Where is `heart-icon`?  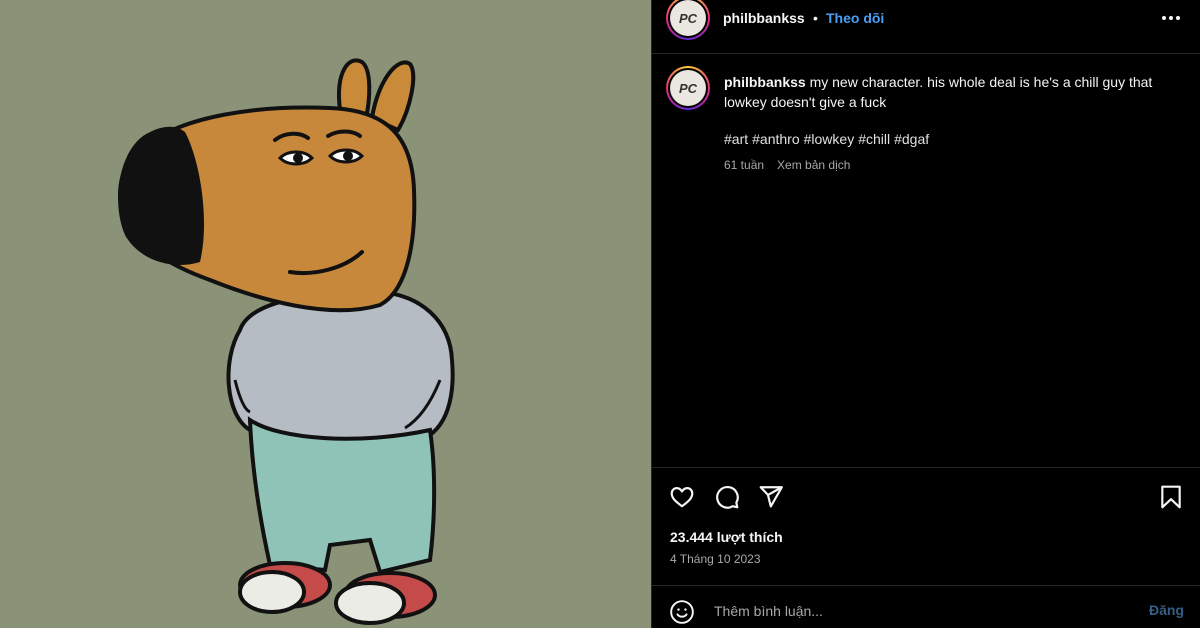 heart-icon is located at coordinates (682, 497).